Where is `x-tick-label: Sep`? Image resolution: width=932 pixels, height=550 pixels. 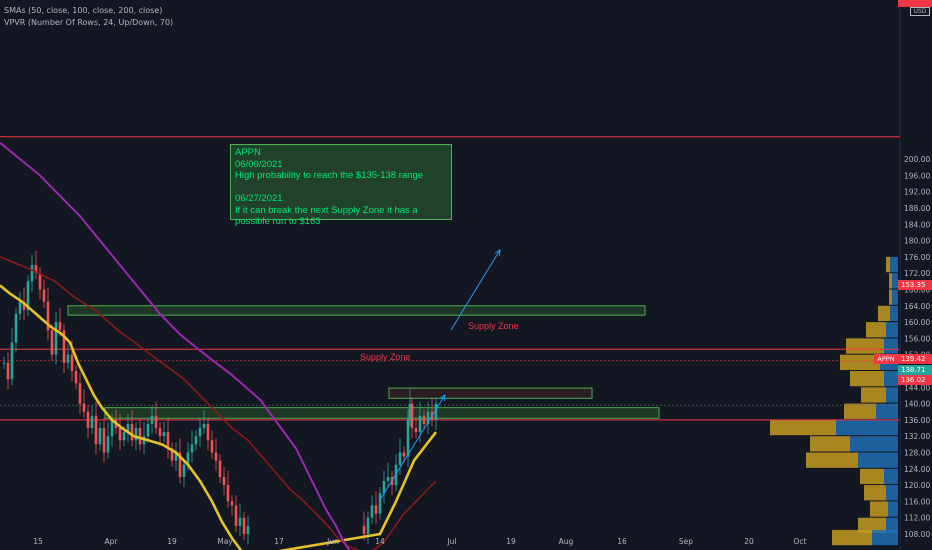
x-tick-label: Sep is located at coordinates (686, 541).